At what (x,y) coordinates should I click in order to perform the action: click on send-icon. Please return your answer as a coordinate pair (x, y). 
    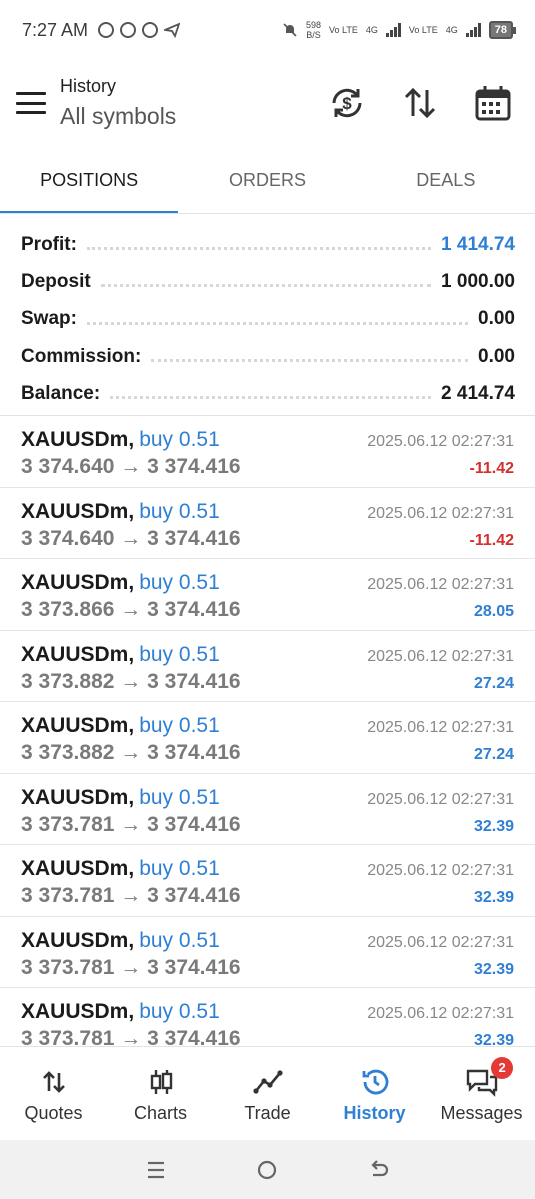
    Looking at the image, I should click on (172, 30).